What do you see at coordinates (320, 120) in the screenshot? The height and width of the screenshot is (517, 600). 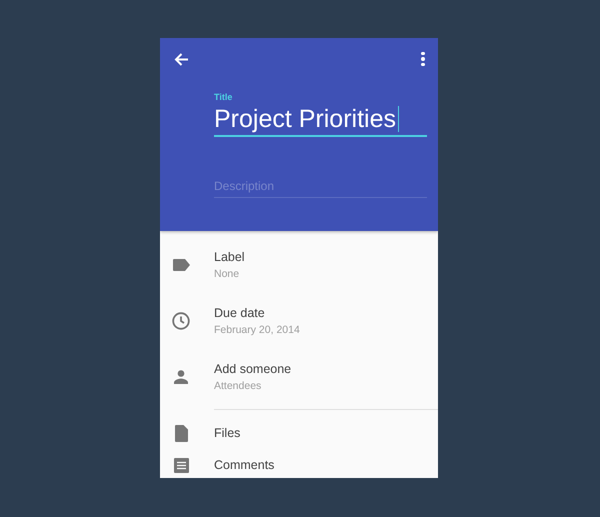 I see `title-input: Project Priorities` at bounding box center [320, 120].